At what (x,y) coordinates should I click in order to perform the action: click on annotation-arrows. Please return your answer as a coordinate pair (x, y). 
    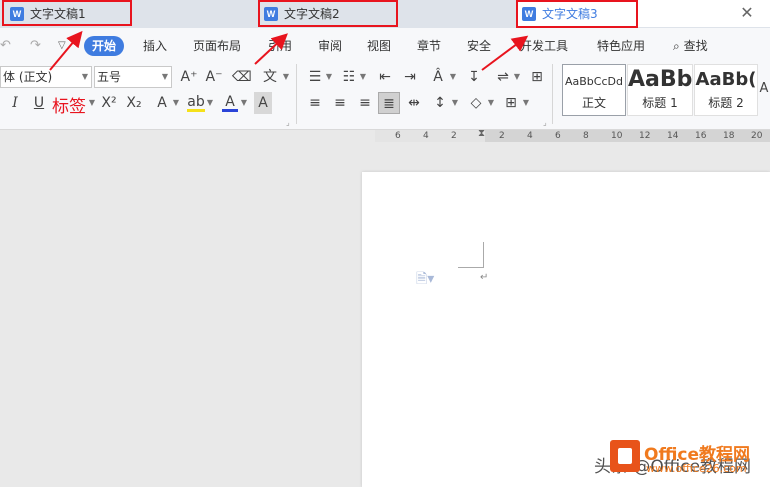
    Looking at the image, I should click on (289, 50).